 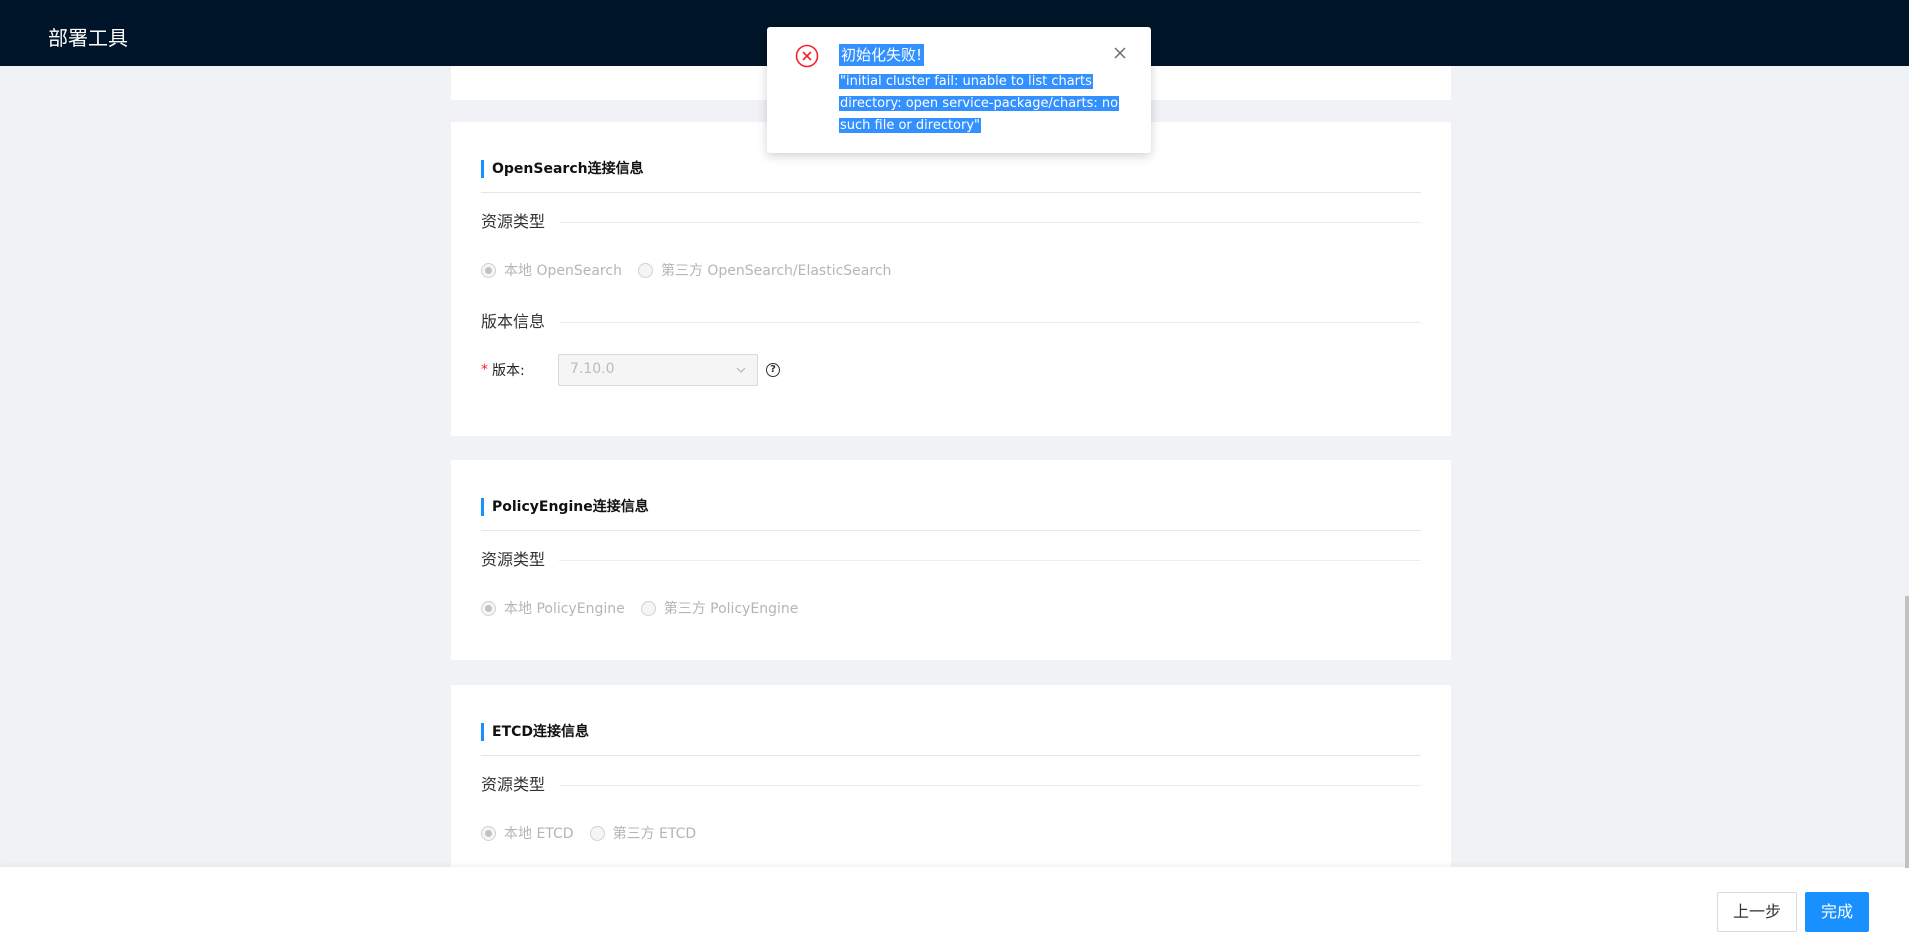 I want to click on version-info-divider: 版本信息, so click(x=951, y=322).